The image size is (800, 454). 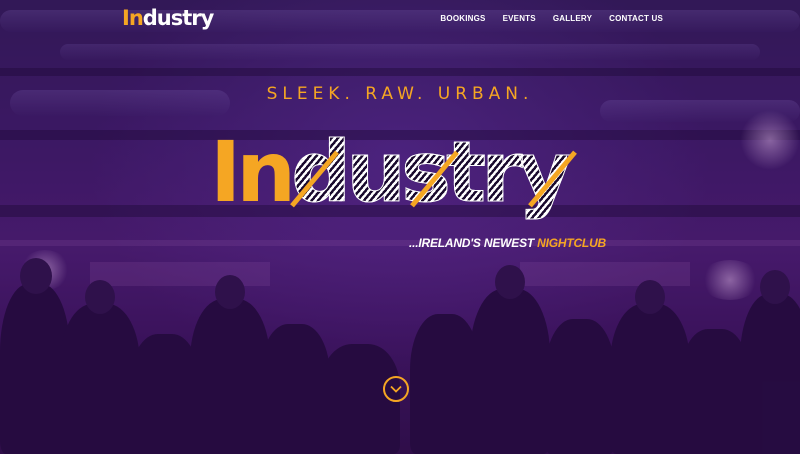 I want to click on nav-item-gallery: GALLERY, so click(x=572, y=18).